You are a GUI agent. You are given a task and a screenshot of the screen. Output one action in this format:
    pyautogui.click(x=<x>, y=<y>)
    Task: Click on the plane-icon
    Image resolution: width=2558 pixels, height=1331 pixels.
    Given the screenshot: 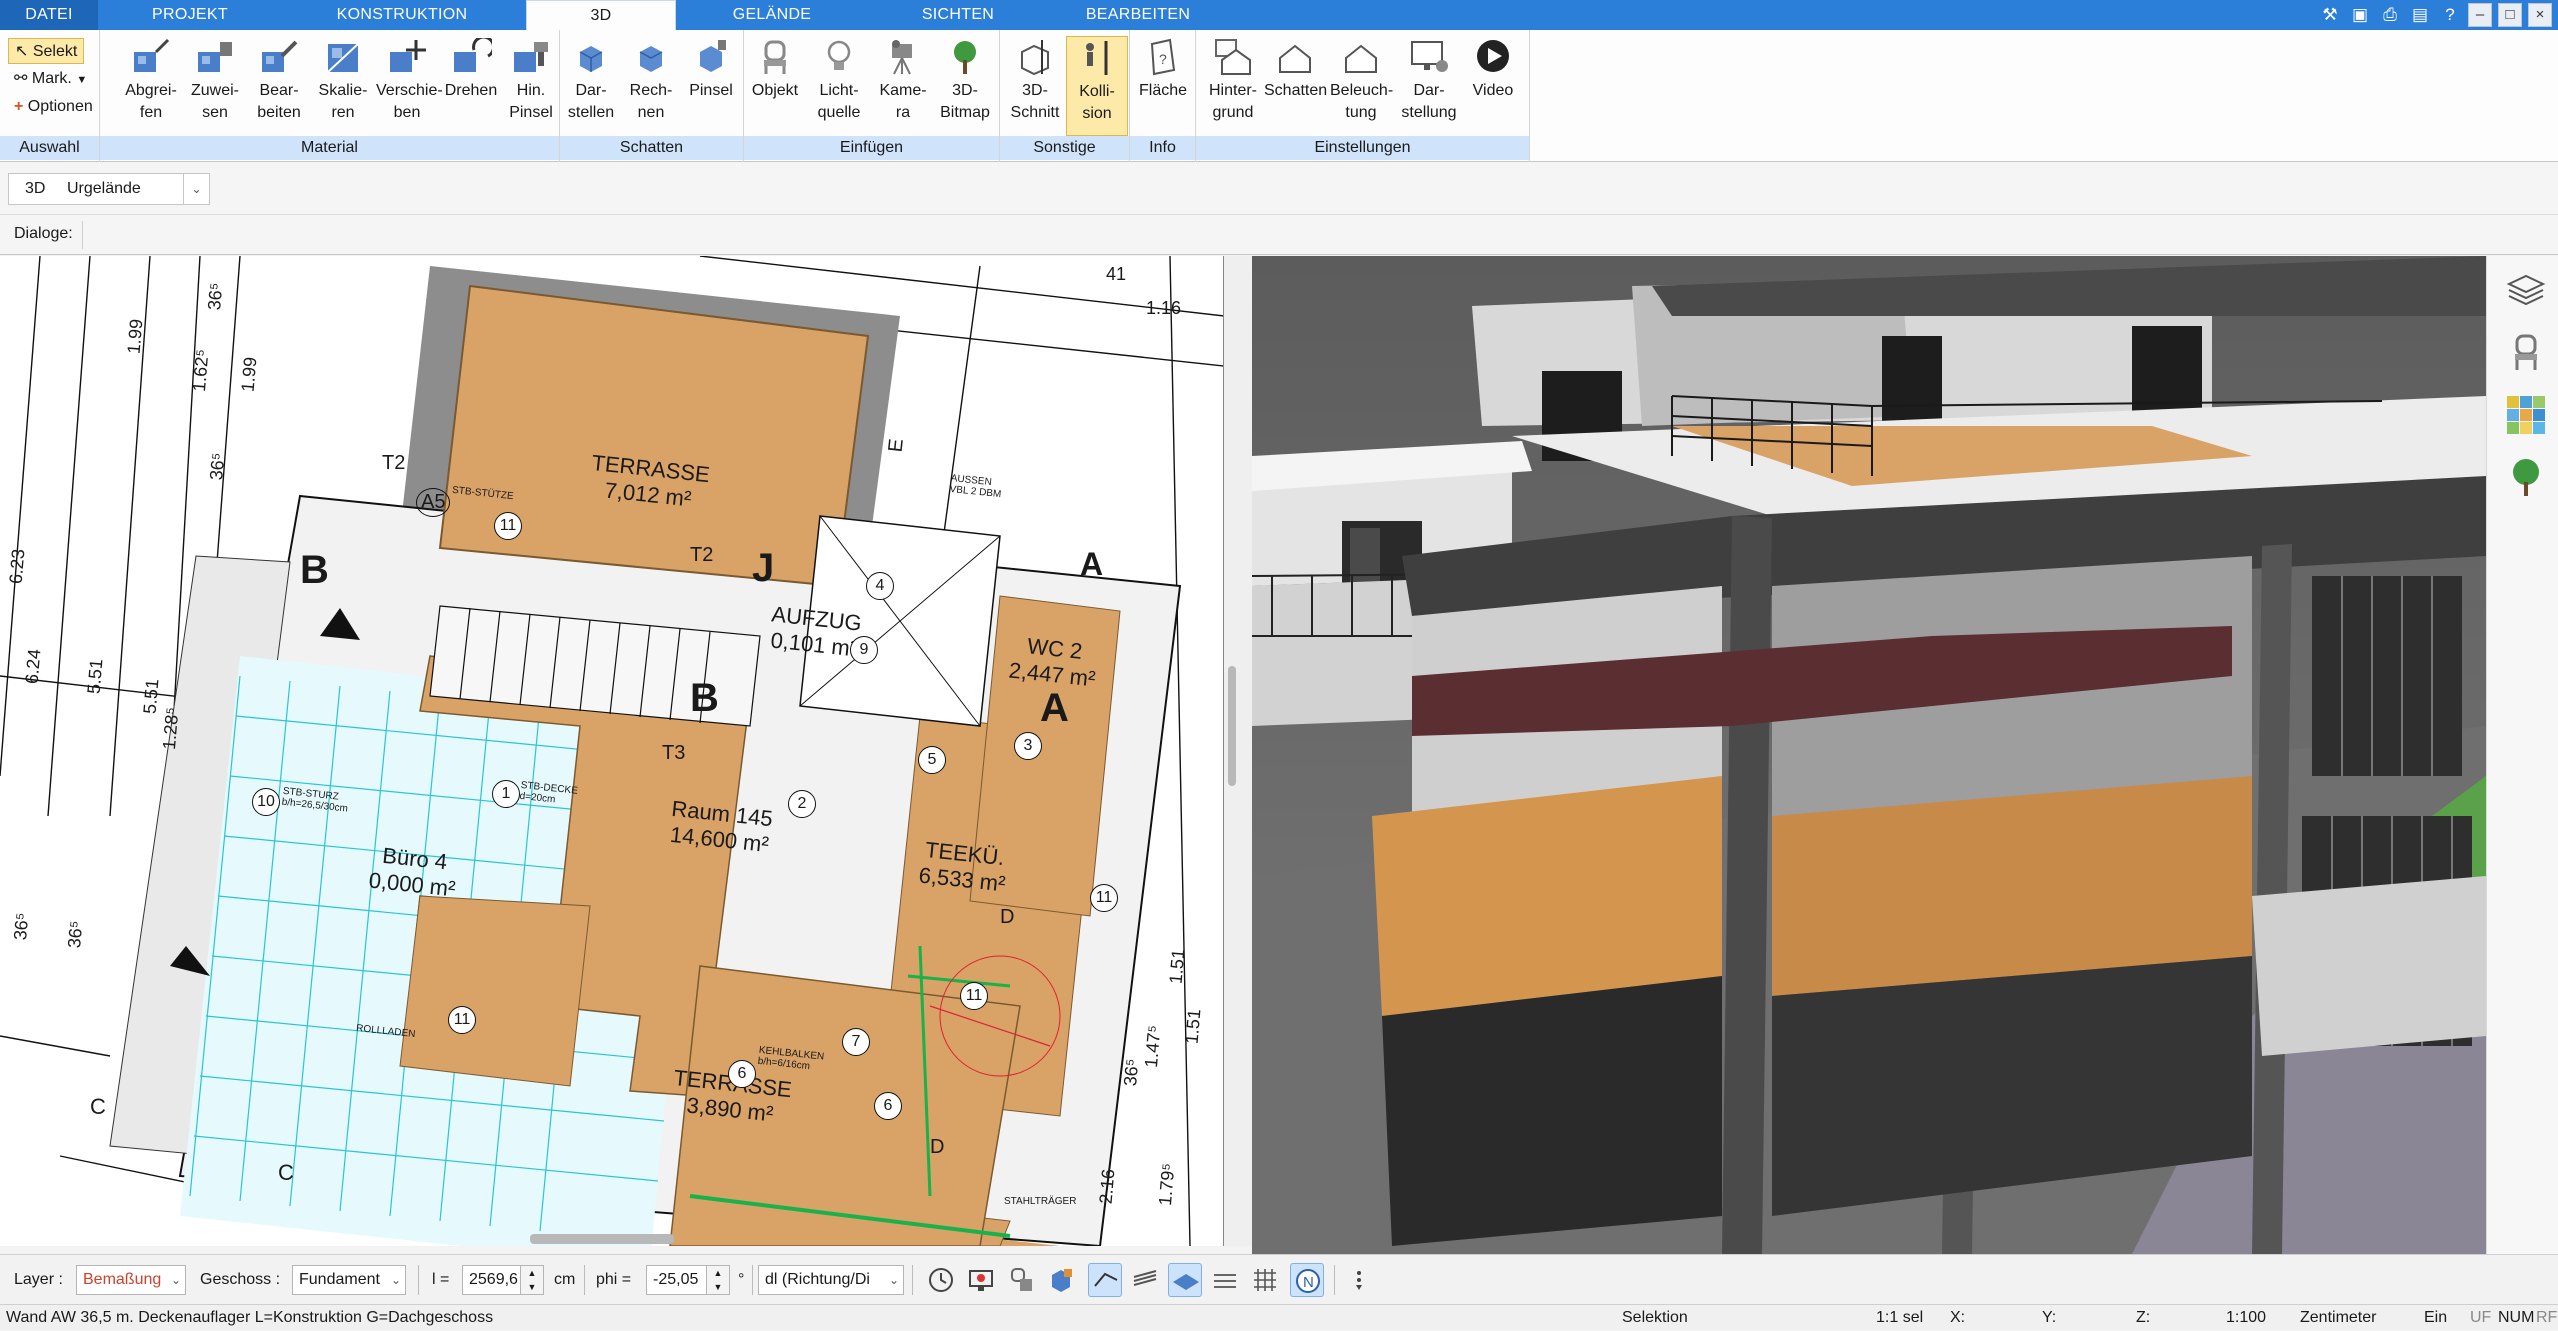 What is the action you would take?
    pyautogui.click(x=1185, y=1280)
    